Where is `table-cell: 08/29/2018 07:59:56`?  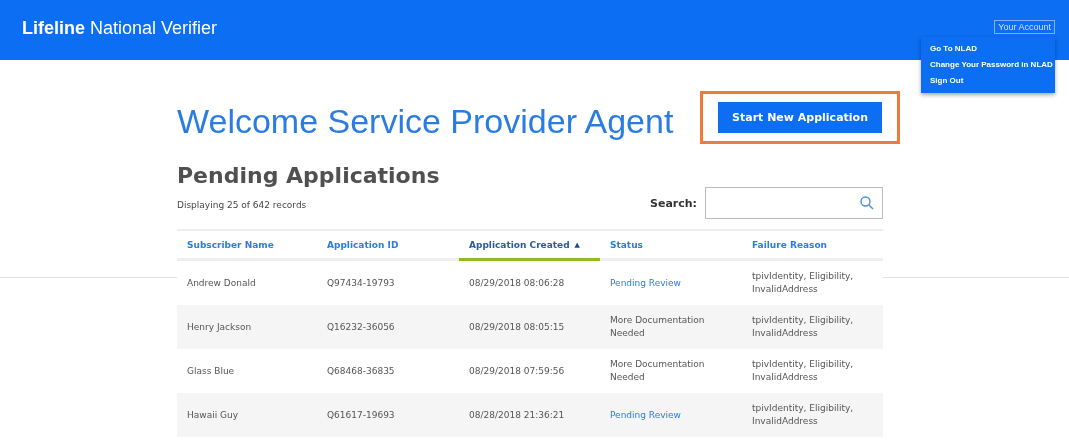
table-cell: 08/29/2018 07:59:56 is located at coordinates (517, 371).